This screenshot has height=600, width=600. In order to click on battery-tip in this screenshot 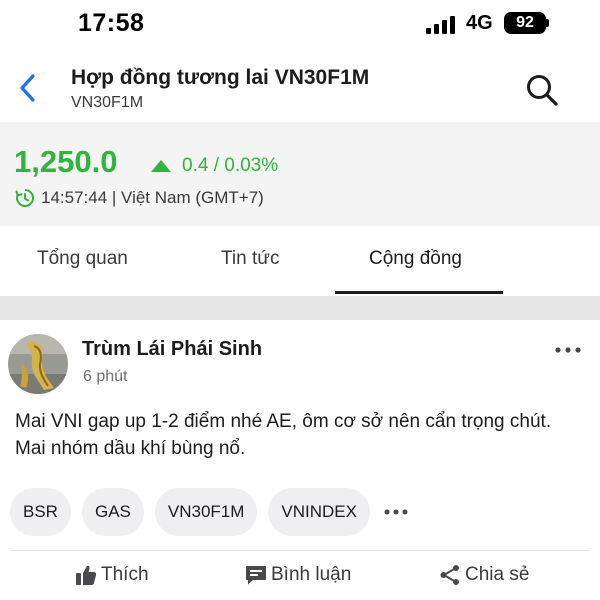, I will do `click(547, 23)`.